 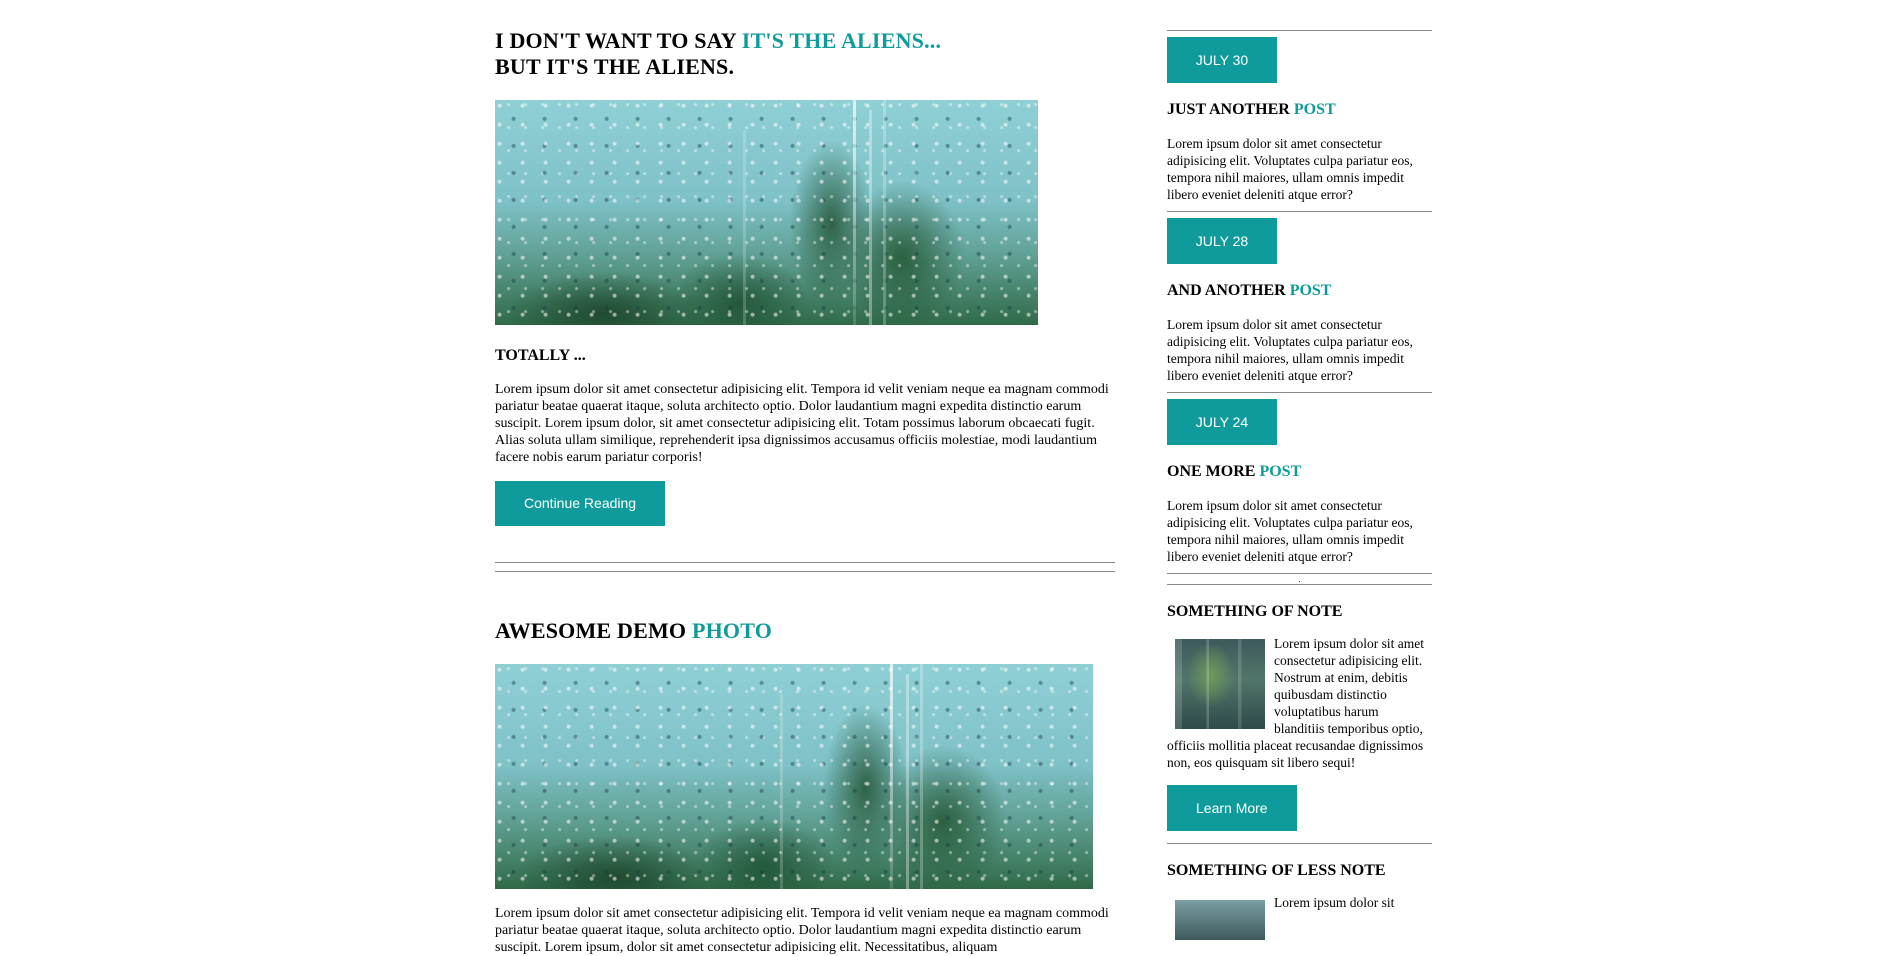 I want to click on continue-reading-button: Continue Reading, so click(x=580, y=503).